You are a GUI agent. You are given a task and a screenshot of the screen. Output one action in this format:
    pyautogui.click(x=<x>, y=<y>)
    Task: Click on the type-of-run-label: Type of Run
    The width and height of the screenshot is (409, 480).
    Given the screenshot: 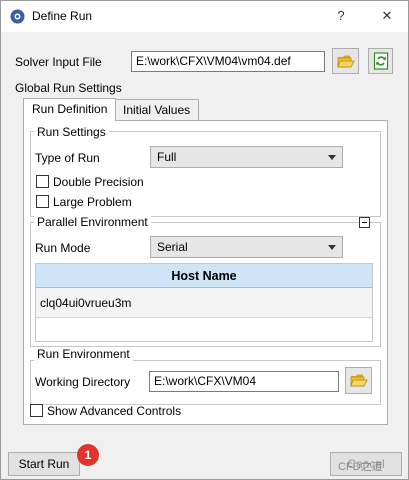 What is the action you would take?
    pyautogui.click(x=67, y=158)
    